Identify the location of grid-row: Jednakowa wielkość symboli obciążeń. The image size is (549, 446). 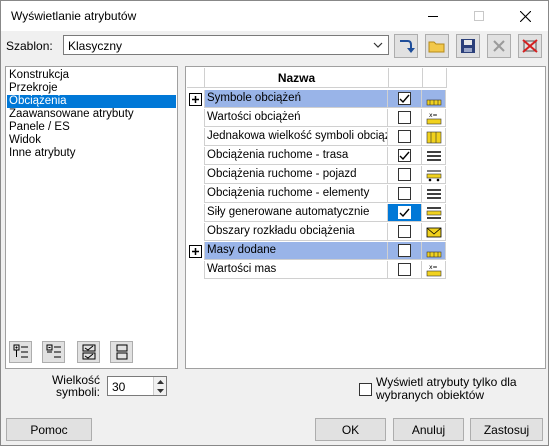
(317, 137).